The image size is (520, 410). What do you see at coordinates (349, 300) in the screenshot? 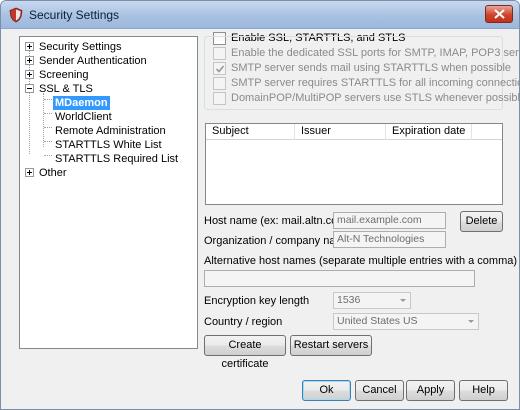
I see `key-length-value: 1536` at bounding box center [349, 300].